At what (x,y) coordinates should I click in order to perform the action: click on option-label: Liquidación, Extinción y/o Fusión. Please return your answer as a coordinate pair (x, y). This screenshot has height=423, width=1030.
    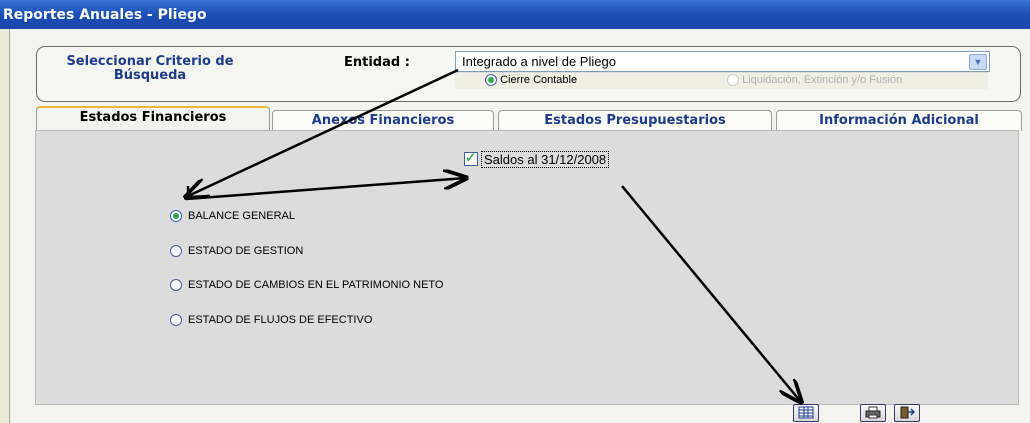
    Looking at the image, I should click on (822, 80).